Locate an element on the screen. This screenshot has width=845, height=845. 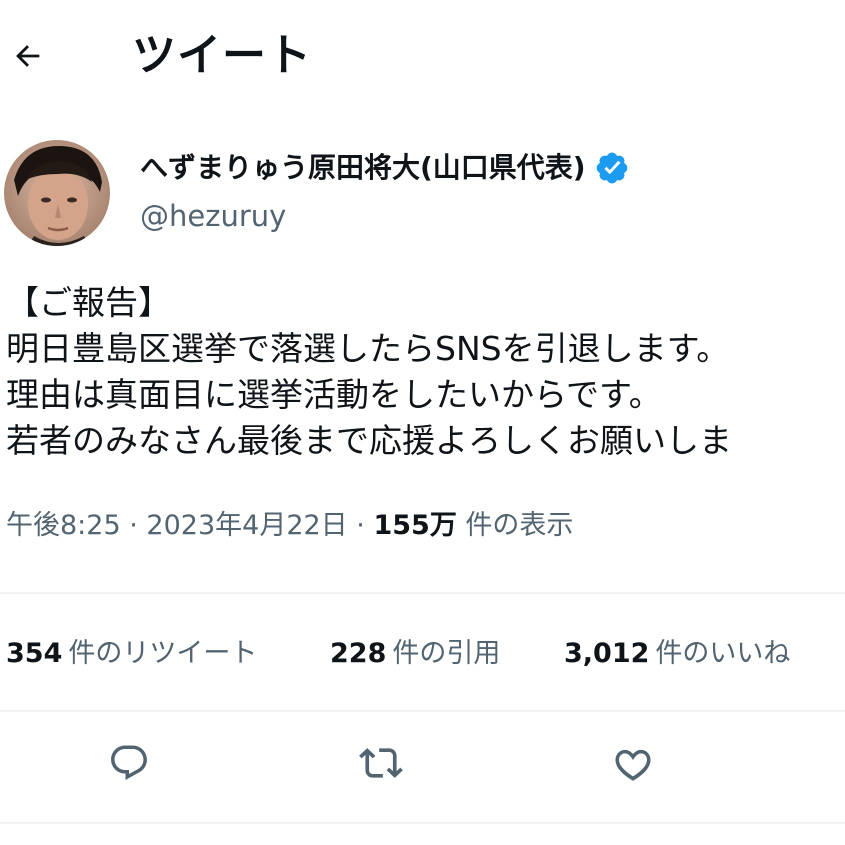
verified-badge-icon is located at coordinates (611, 168).